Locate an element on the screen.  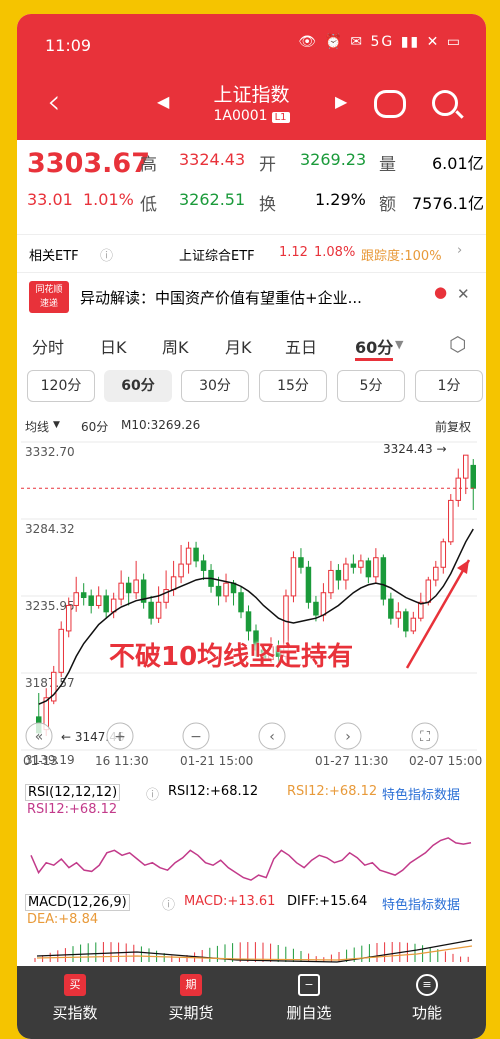
help-icon: ⓘ is located at coordinates (169, 905).